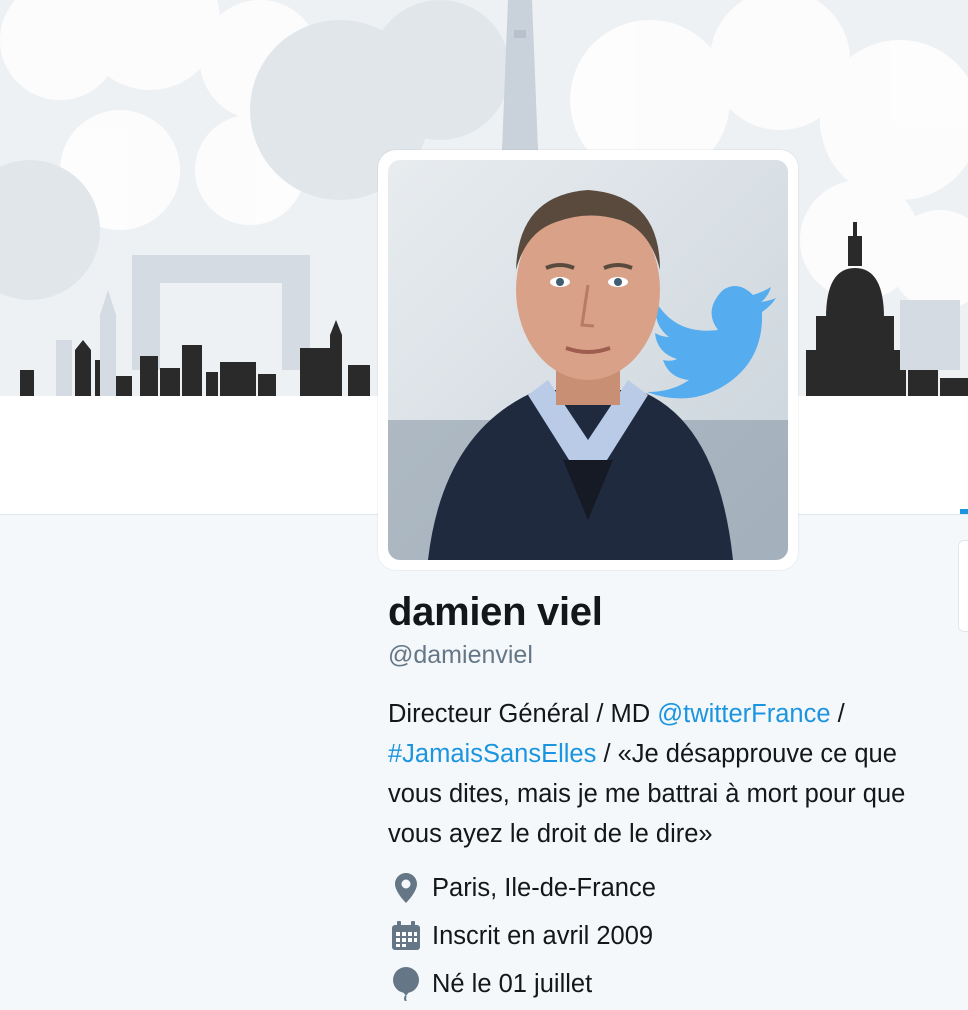  I want to click on balloon-icon, so click(406, 984).